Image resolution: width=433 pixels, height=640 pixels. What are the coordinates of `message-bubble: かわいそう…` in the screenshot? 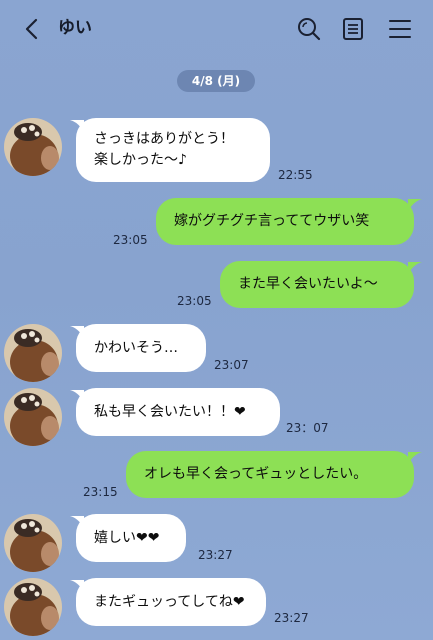 It's located at (141, 348).